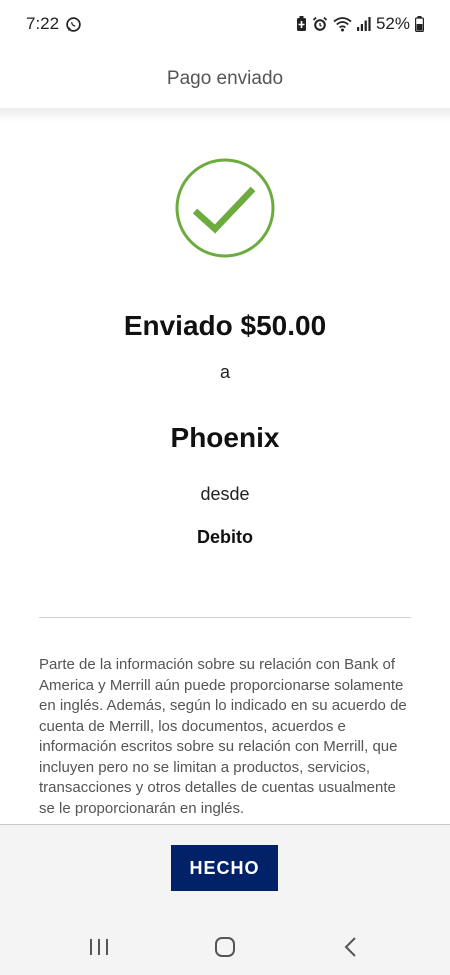 The image size is (450, 975). What do you see at coordinates (342, 24) in the screenshot?
I see `wifi-icon` at bounding box center [342, 24].